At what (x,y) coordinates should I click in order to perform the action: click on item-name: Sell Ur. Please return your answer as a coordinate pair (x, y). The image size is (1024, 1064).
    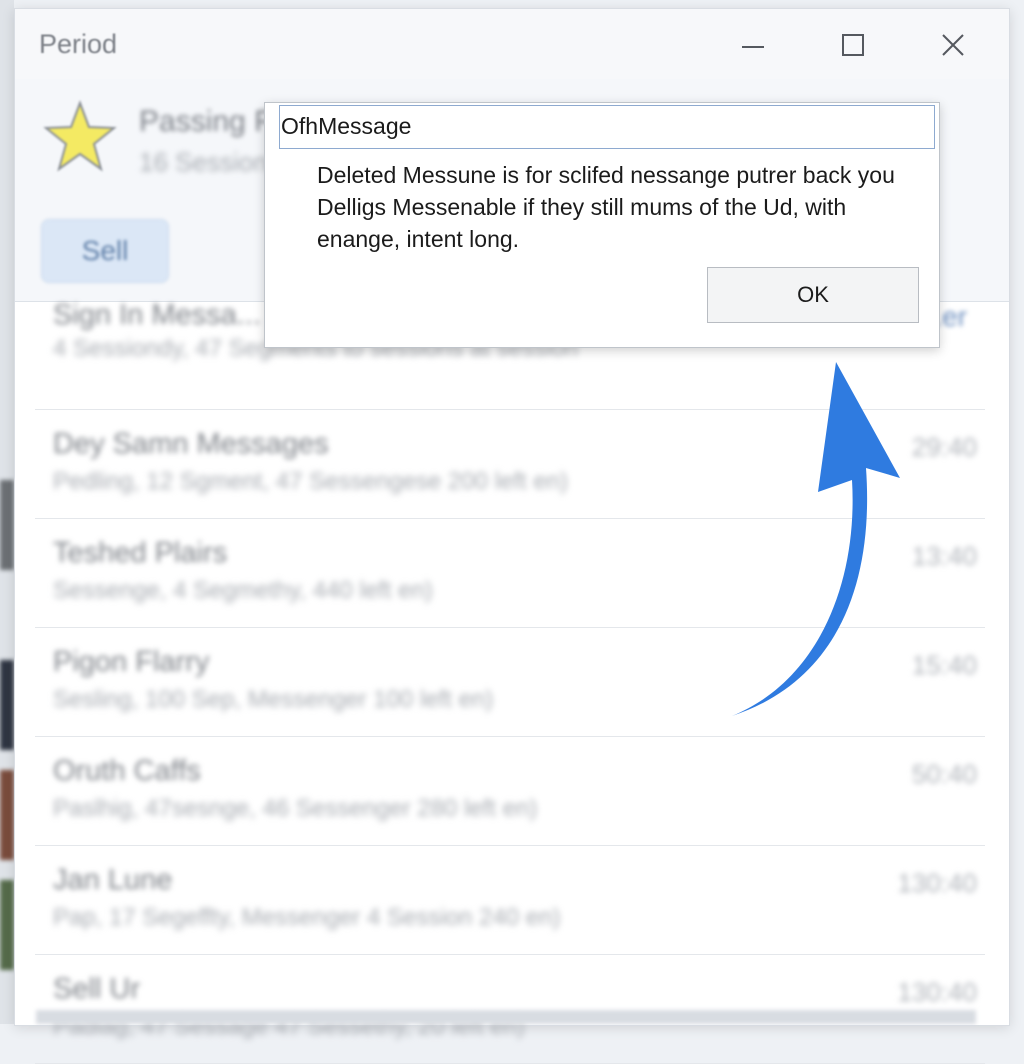
    Looking at the image, I should click on (97, 989).